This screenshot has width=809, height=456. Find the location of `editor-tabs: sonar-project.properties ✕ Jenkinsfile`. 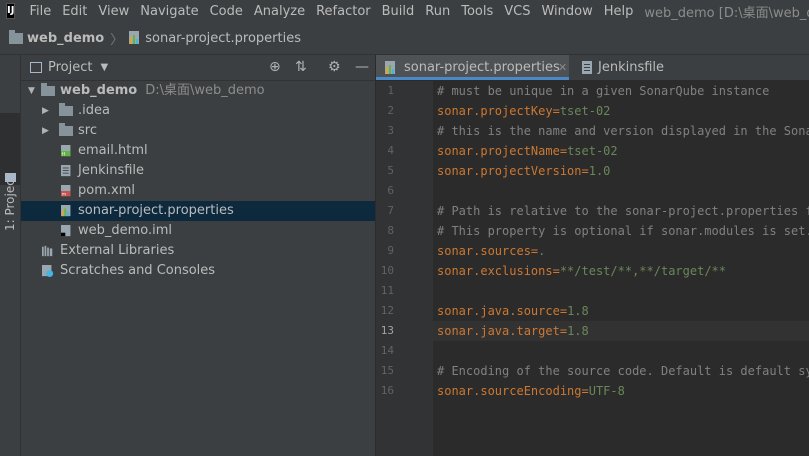

editor-tabs: sonar-project.properties ✕ Jenkinsfile is located at coordinates (592, 67).